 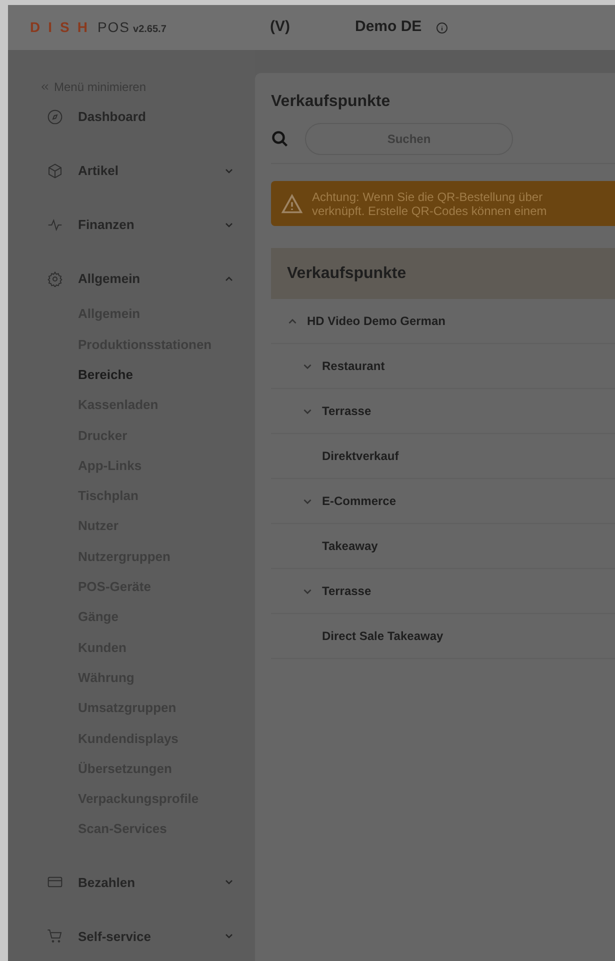 What do you see at coordinates (353, 366) in the screenshot?
I see `tree-item: Restaurant` at bounding box center [353, 366].